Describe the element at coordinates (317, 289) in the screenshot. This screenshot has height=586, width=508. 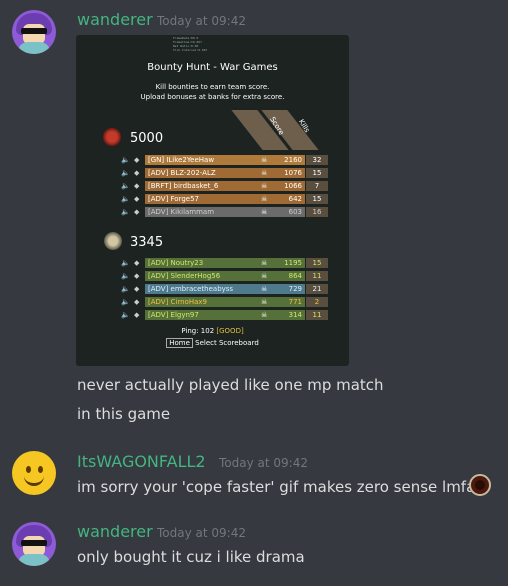
I see `player-kills: 21` at that location.